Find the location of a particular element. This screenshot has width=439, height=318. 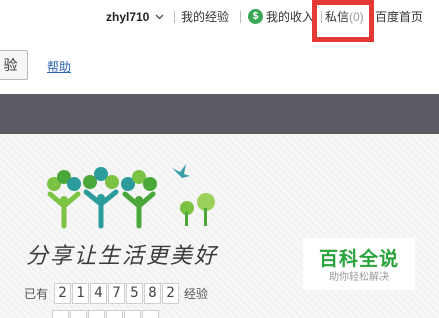

digit: 5 is located at coordinates (135, 293).